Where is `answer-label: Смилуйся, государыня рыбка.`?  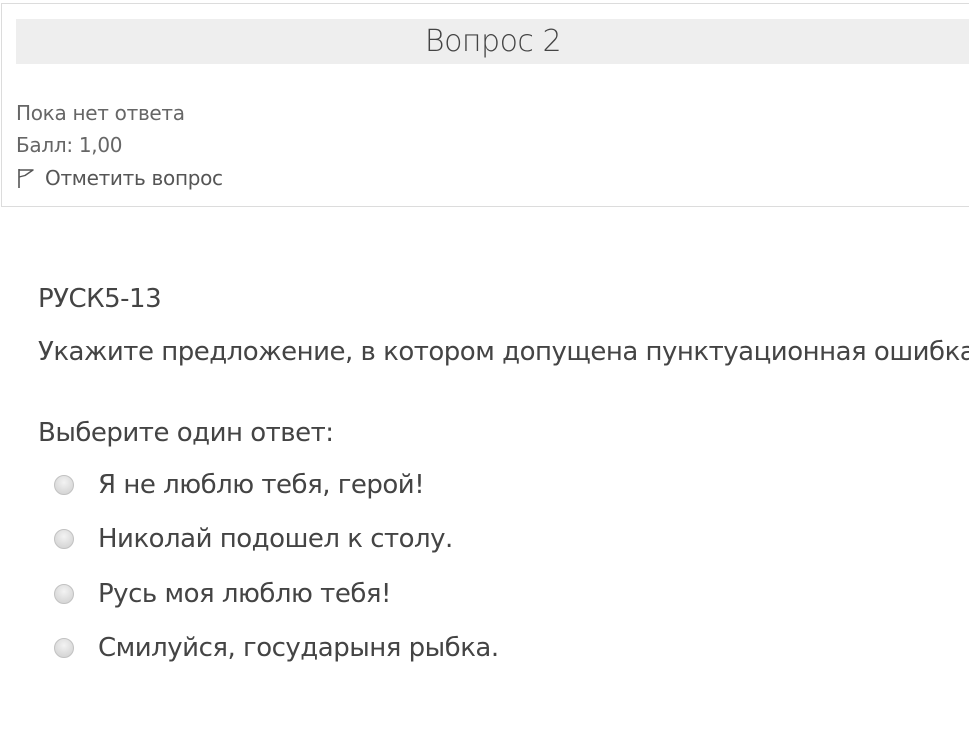 answer-label: Смилуйся, государыня рыбка. is located at coordinates (298, 648).